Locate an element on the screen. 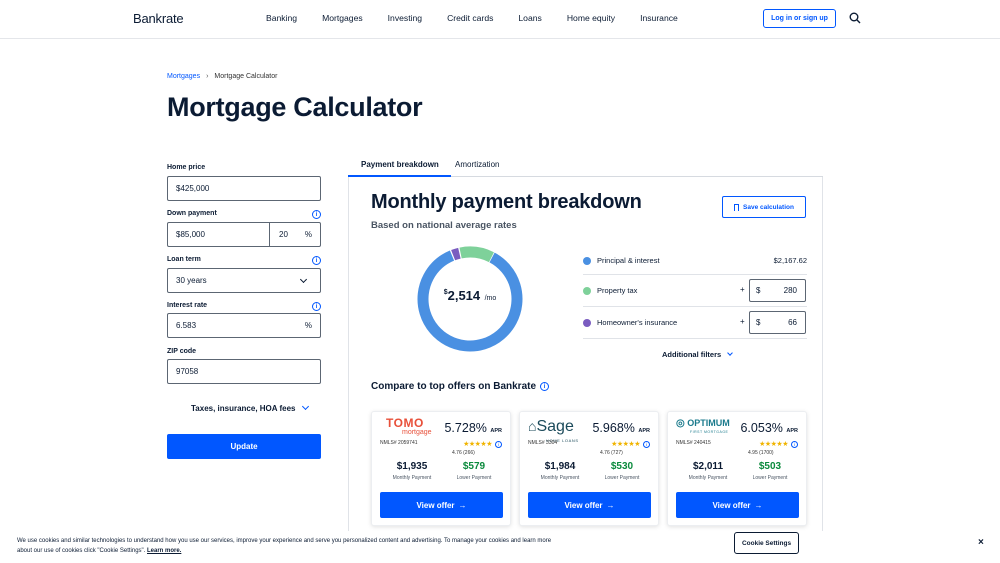  page-title: Mortgage Calculator is located at coordinates (295, 107).